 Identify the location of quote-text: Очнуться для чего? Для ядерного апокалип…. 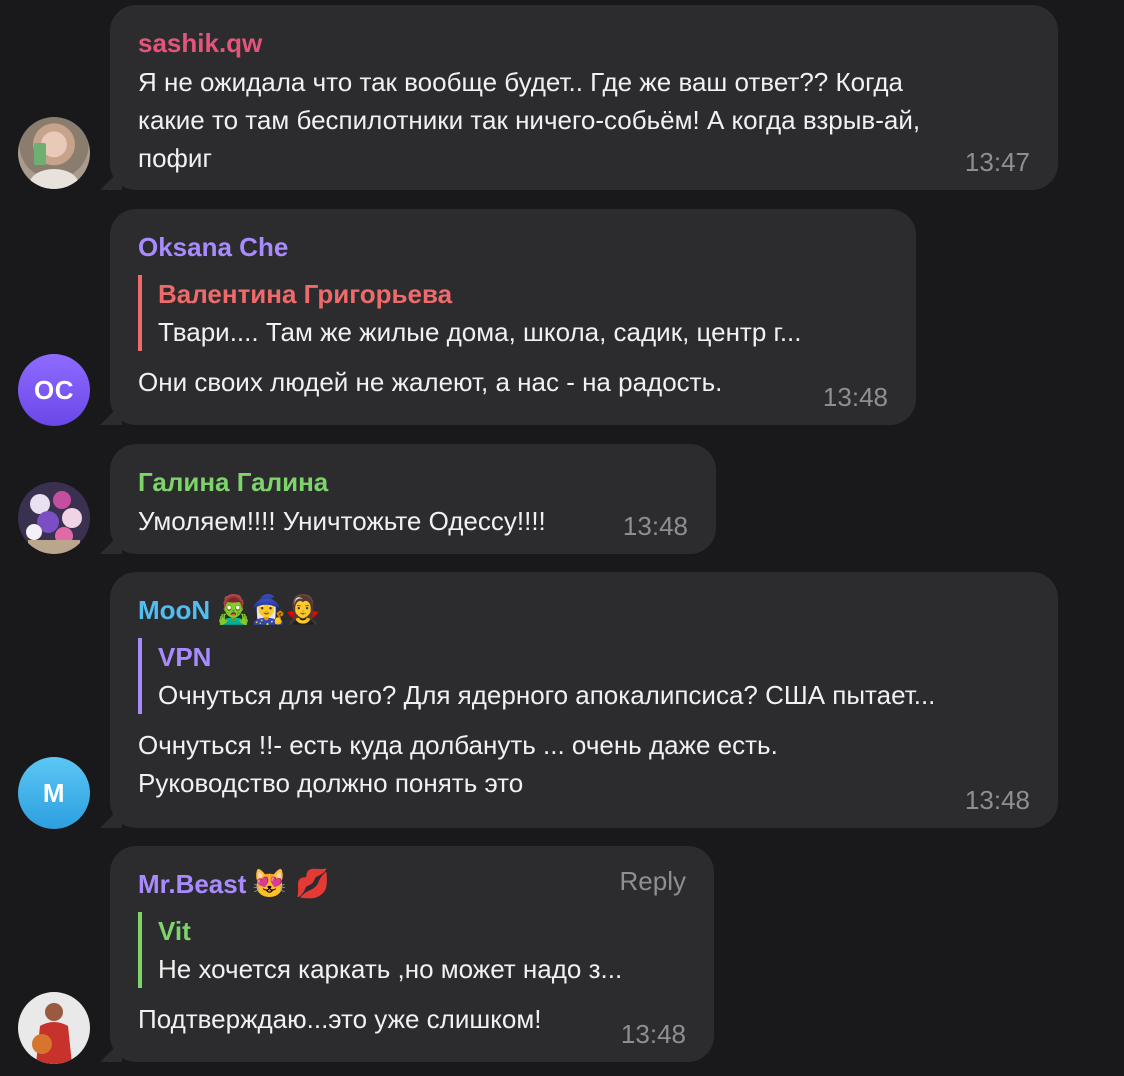
(547, 695).